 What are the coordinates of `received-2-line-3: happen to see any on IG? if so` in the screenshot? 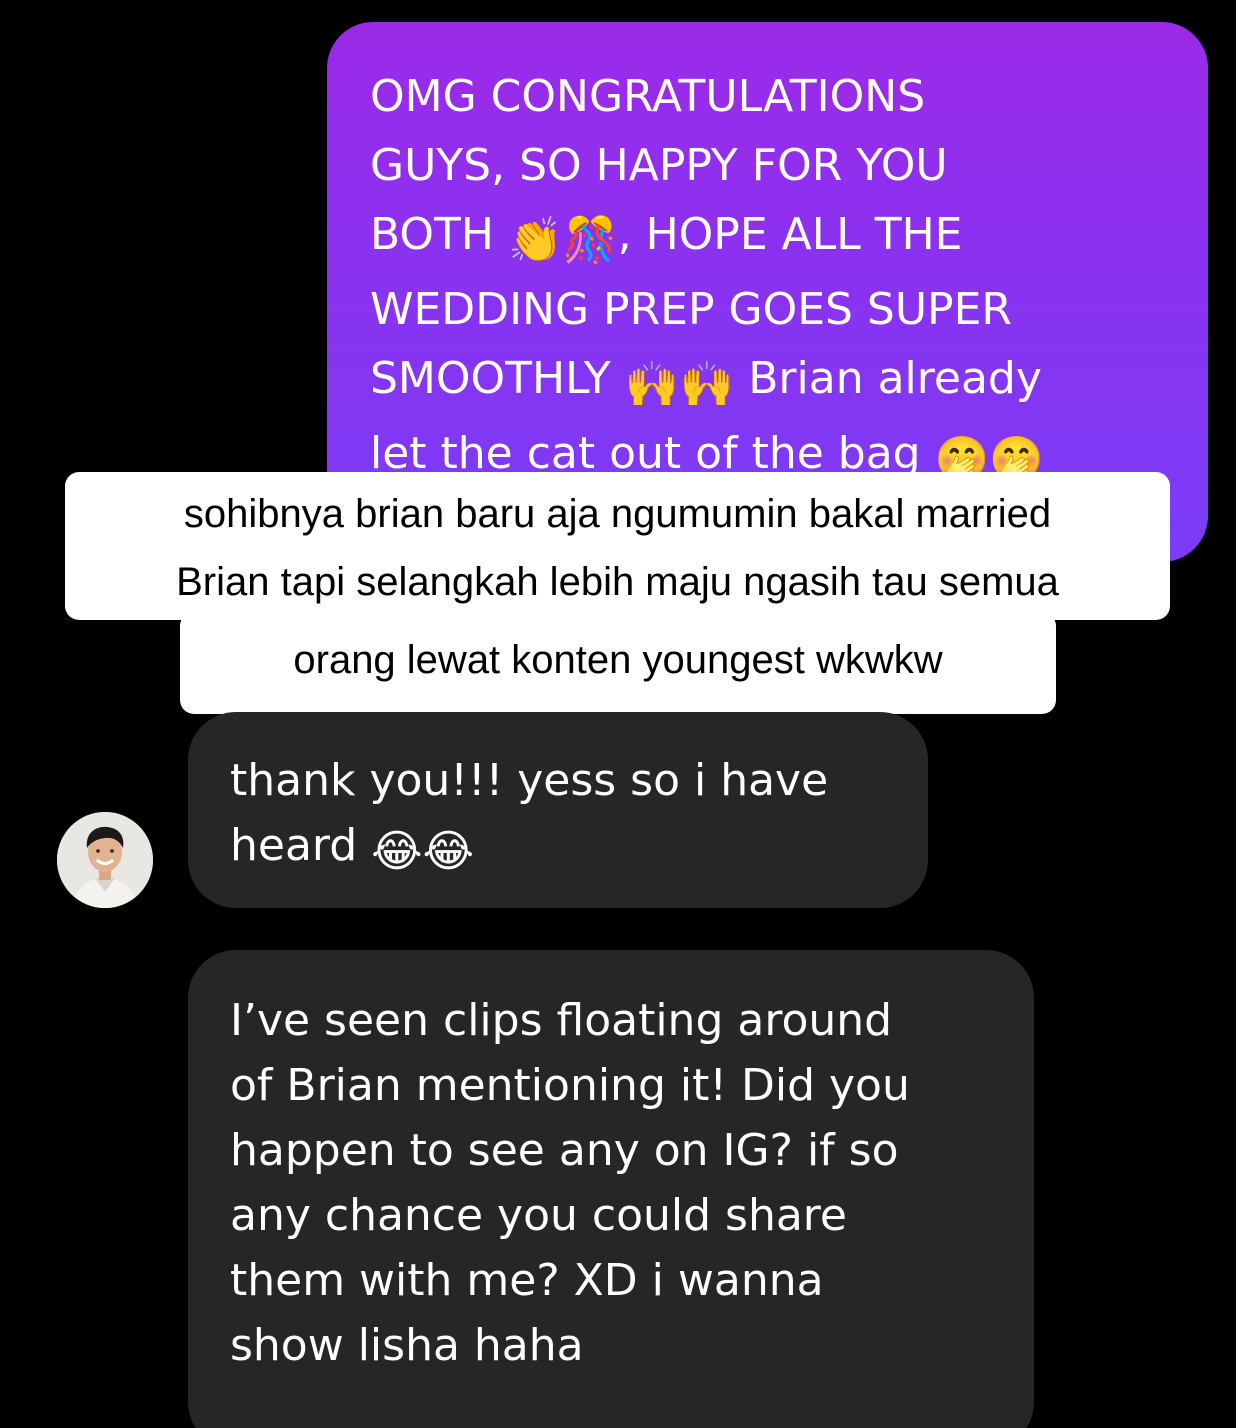 It's located at (564, 1150).